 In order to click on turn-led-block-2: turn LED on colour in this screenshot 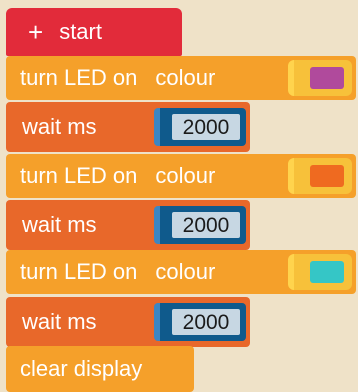, I will do `click(181, 176)`.